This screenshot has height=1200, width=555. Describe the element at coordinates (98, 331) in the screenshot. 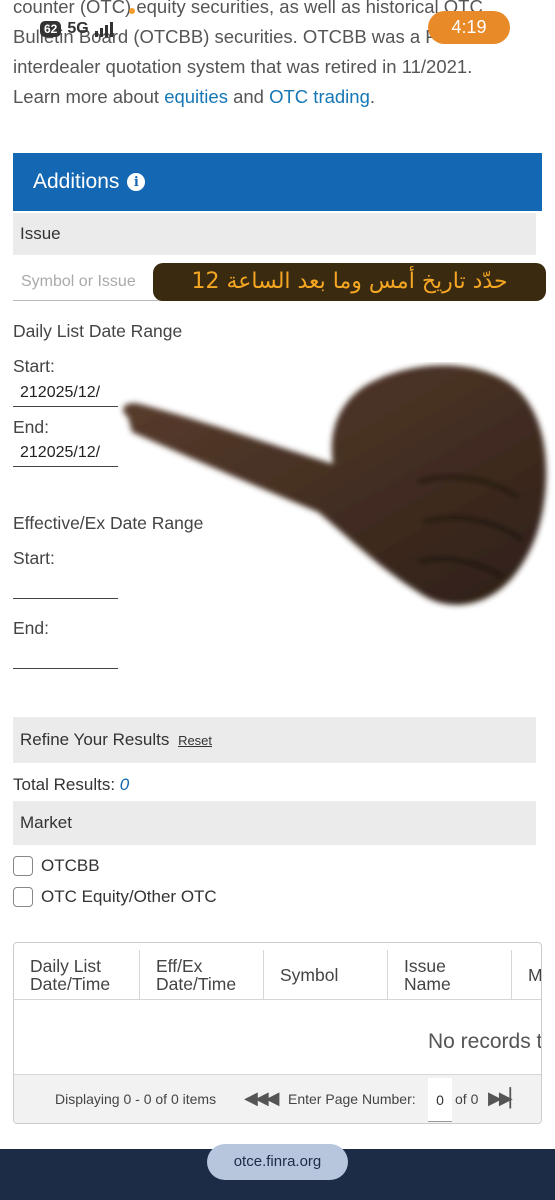

I see `daily-list-range-label: Daily List Date Range` at that location.